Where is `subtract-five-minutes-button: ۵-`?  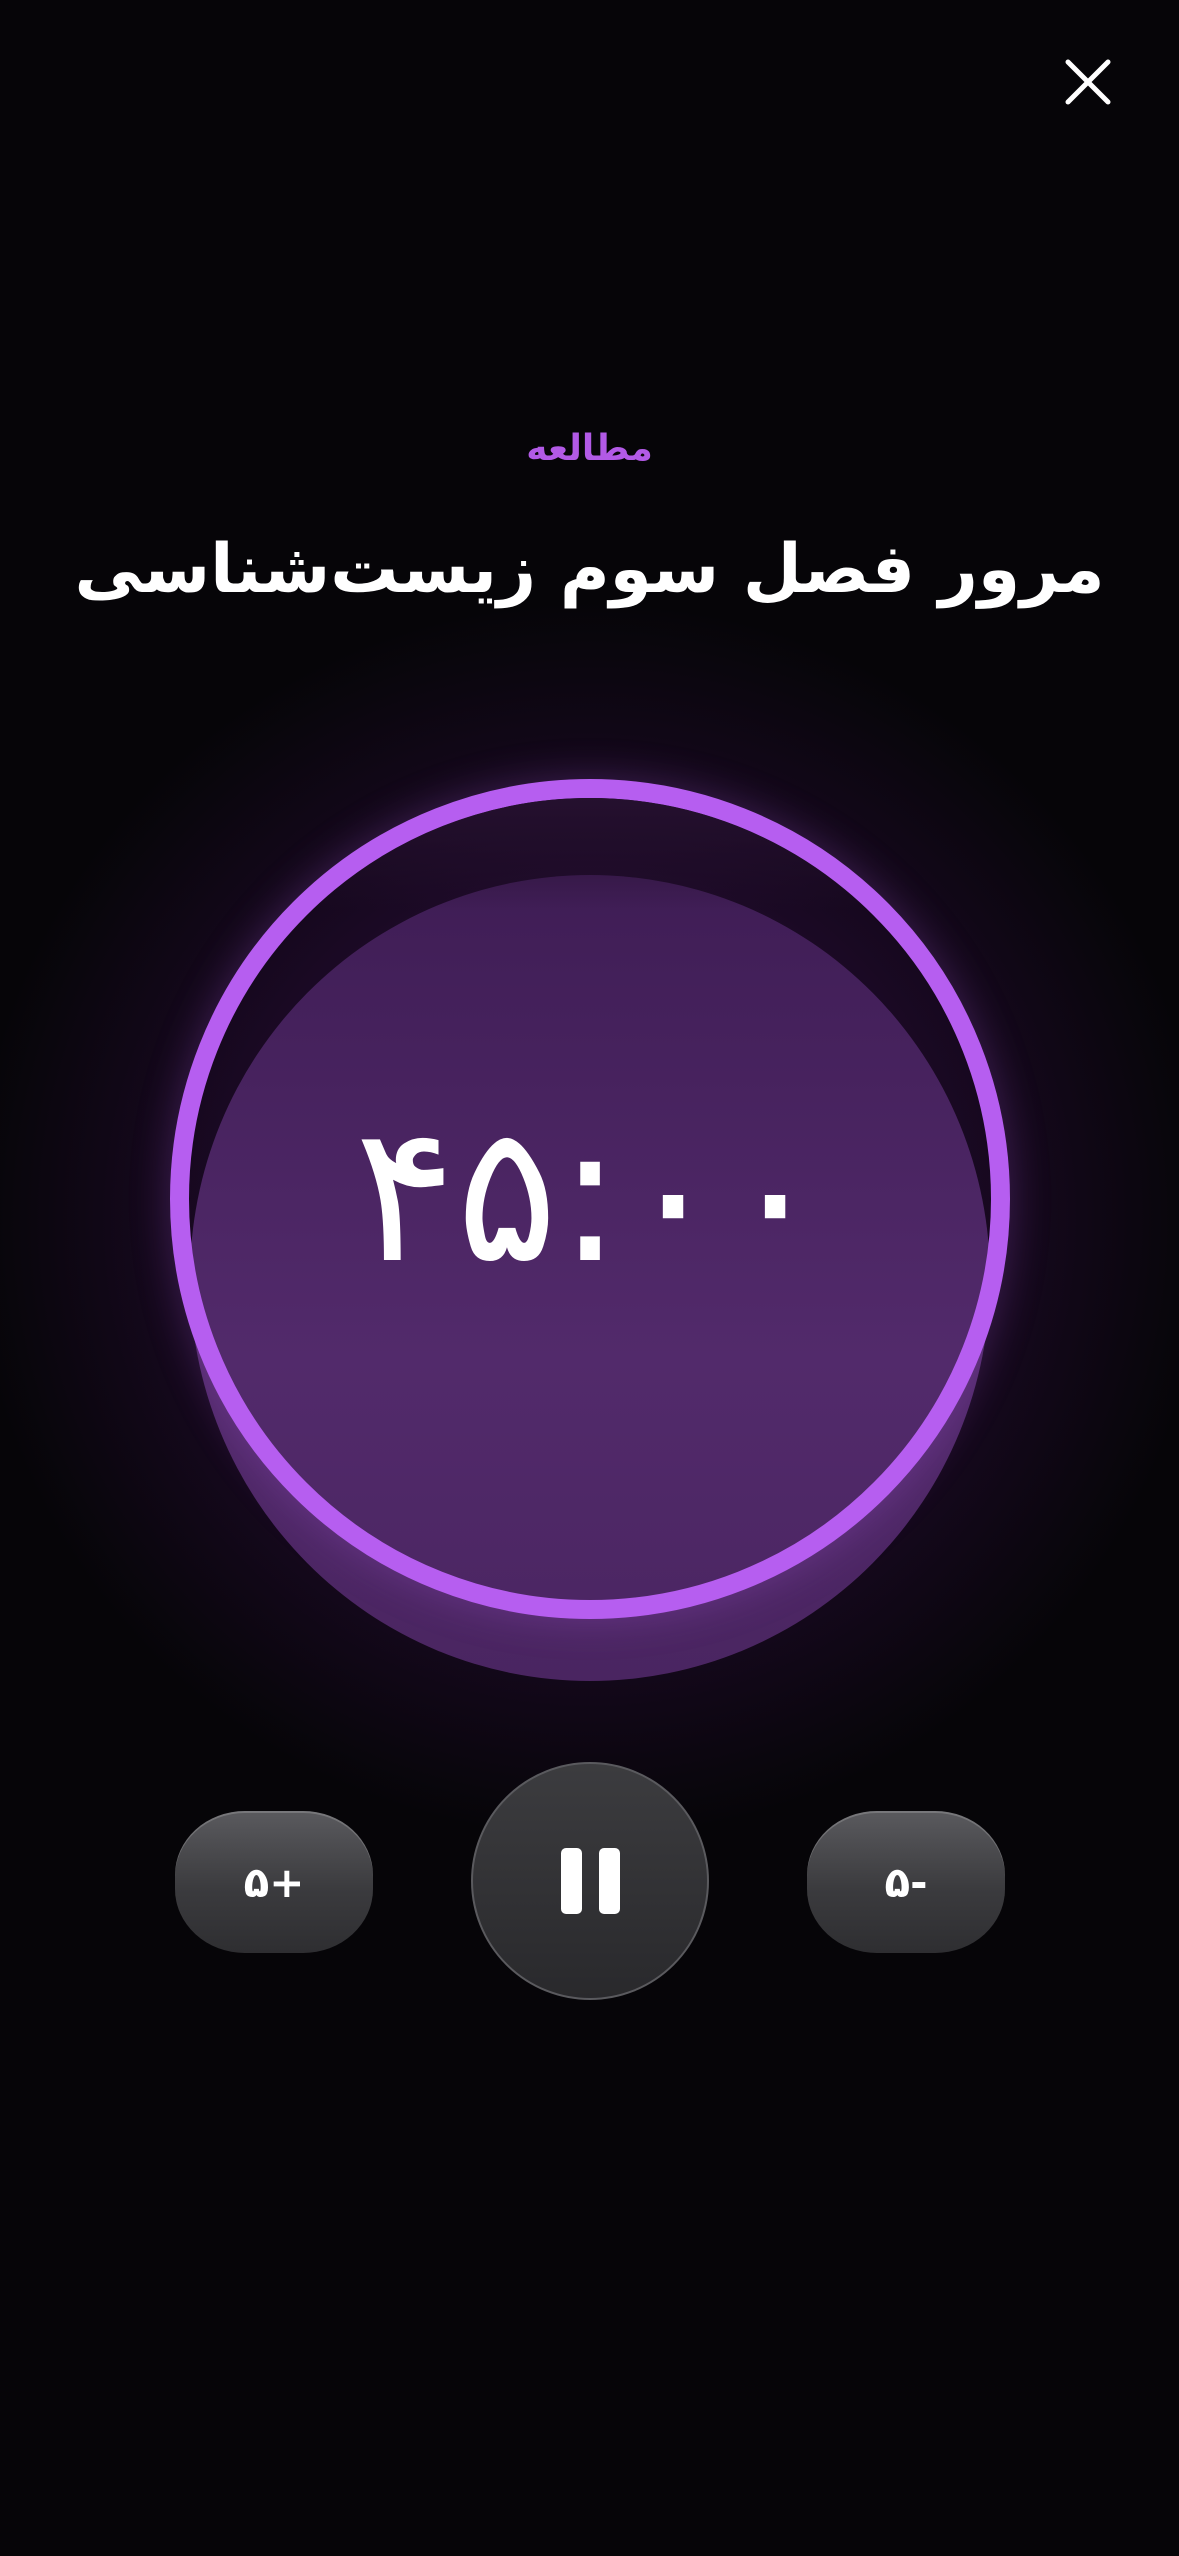 subtract-five-minutes-button: ۵- is located at coordinates (906, 1882).